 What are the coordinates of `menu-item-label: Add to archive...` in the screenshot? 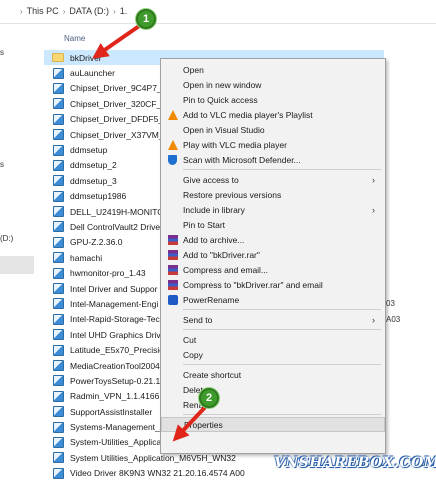 It's located at (214, 239).